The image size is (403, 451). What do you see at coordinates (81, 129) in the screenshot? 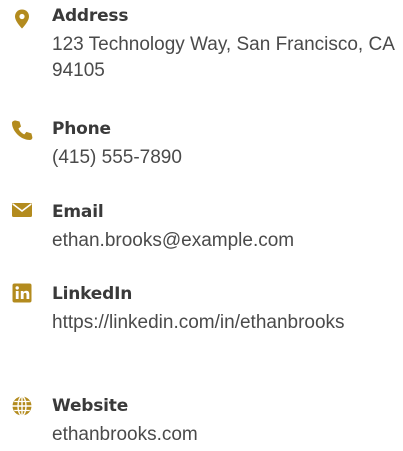
I see `contact-label-phone: Phone` at bounding box center [81, 129].